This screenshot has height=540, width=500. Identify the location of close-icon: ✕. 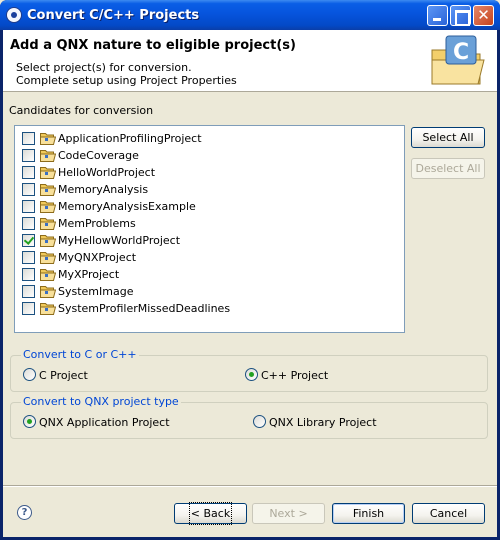
(483, 15).